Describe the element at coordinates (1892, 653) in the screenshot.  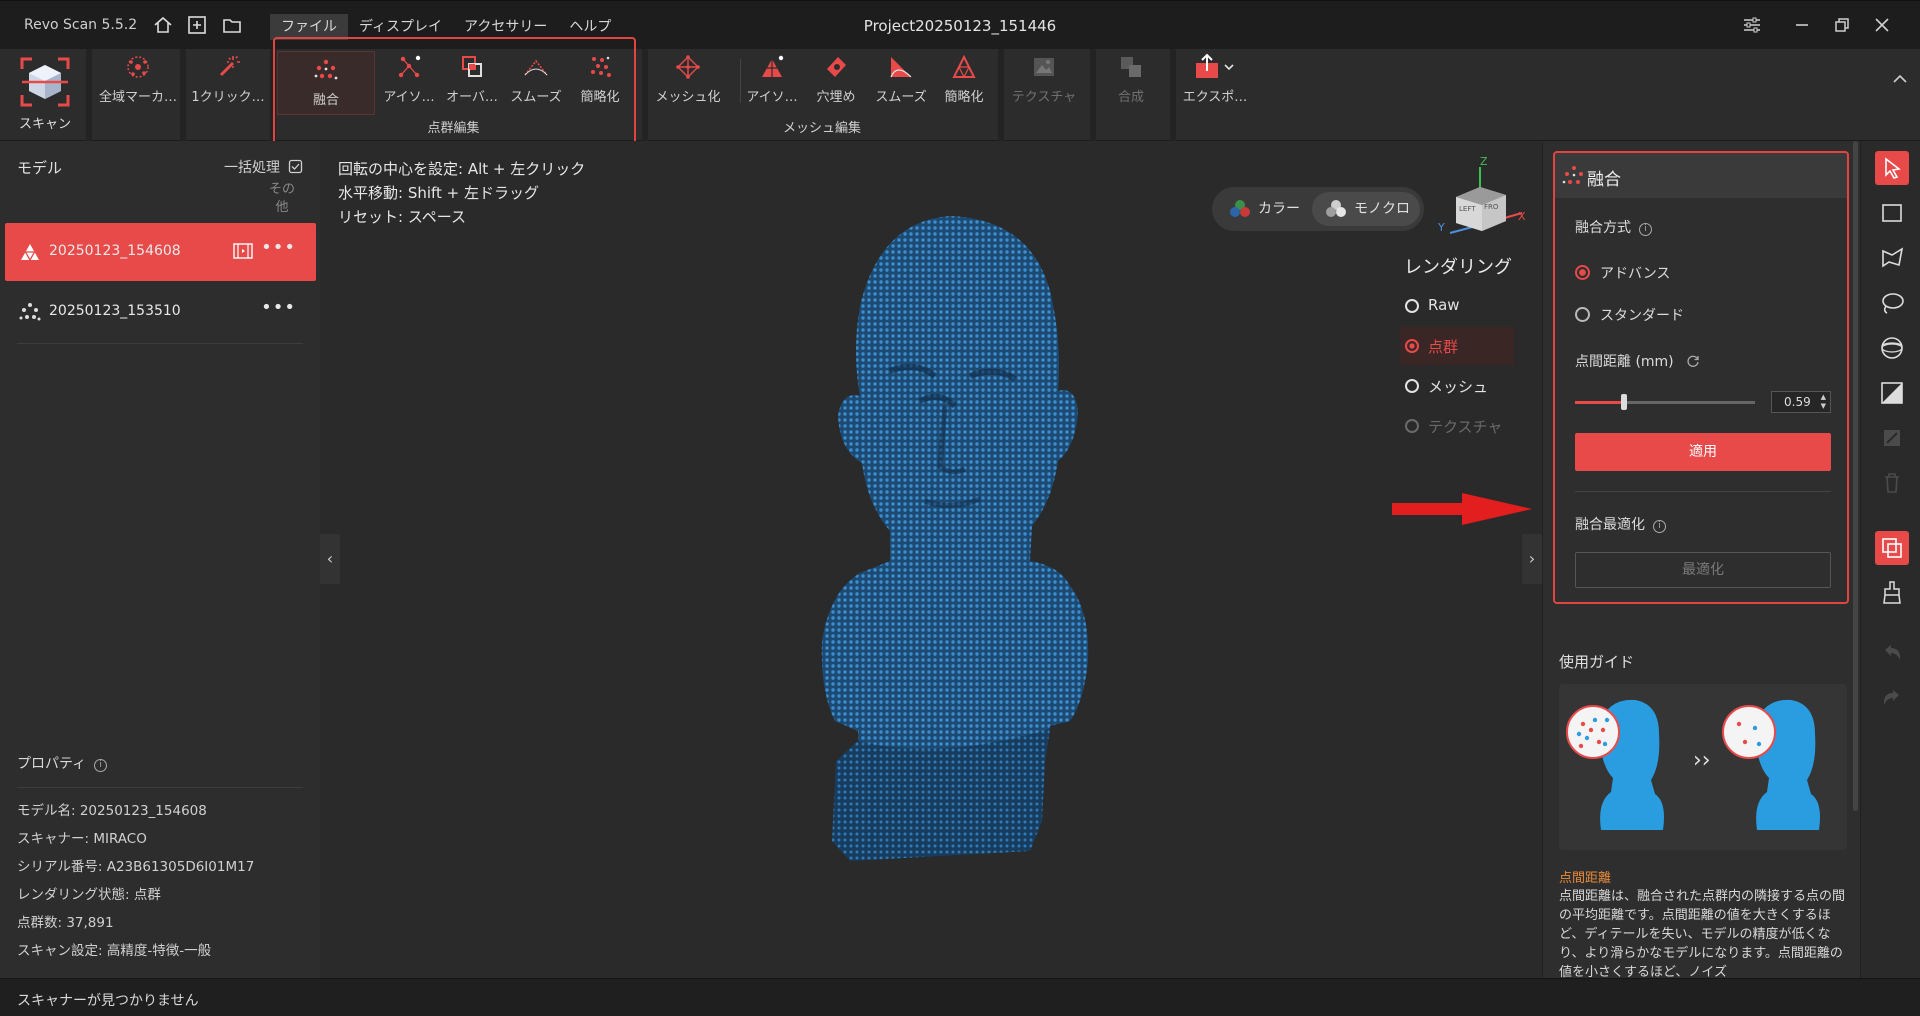
I see `undo-icon` at that location.